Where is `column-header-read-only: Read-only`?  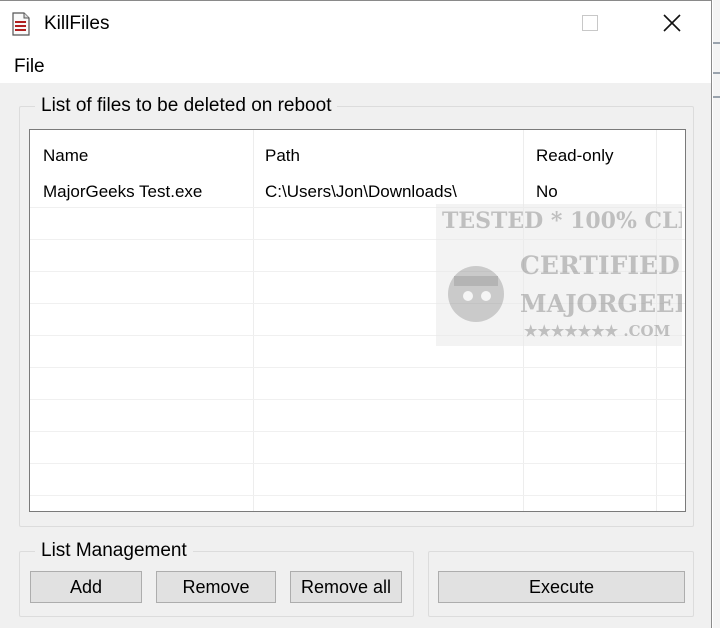 column-header-read-only: Read-only is located at coordinates (575, 156).